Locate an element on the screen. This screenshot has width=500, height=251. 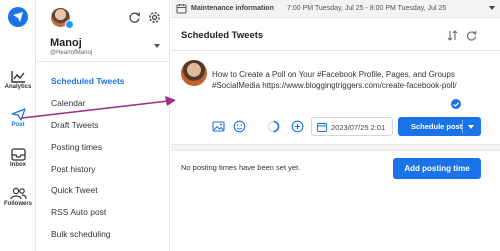
rail-item-inbox: Inbox is located at coordinates (18, 158).